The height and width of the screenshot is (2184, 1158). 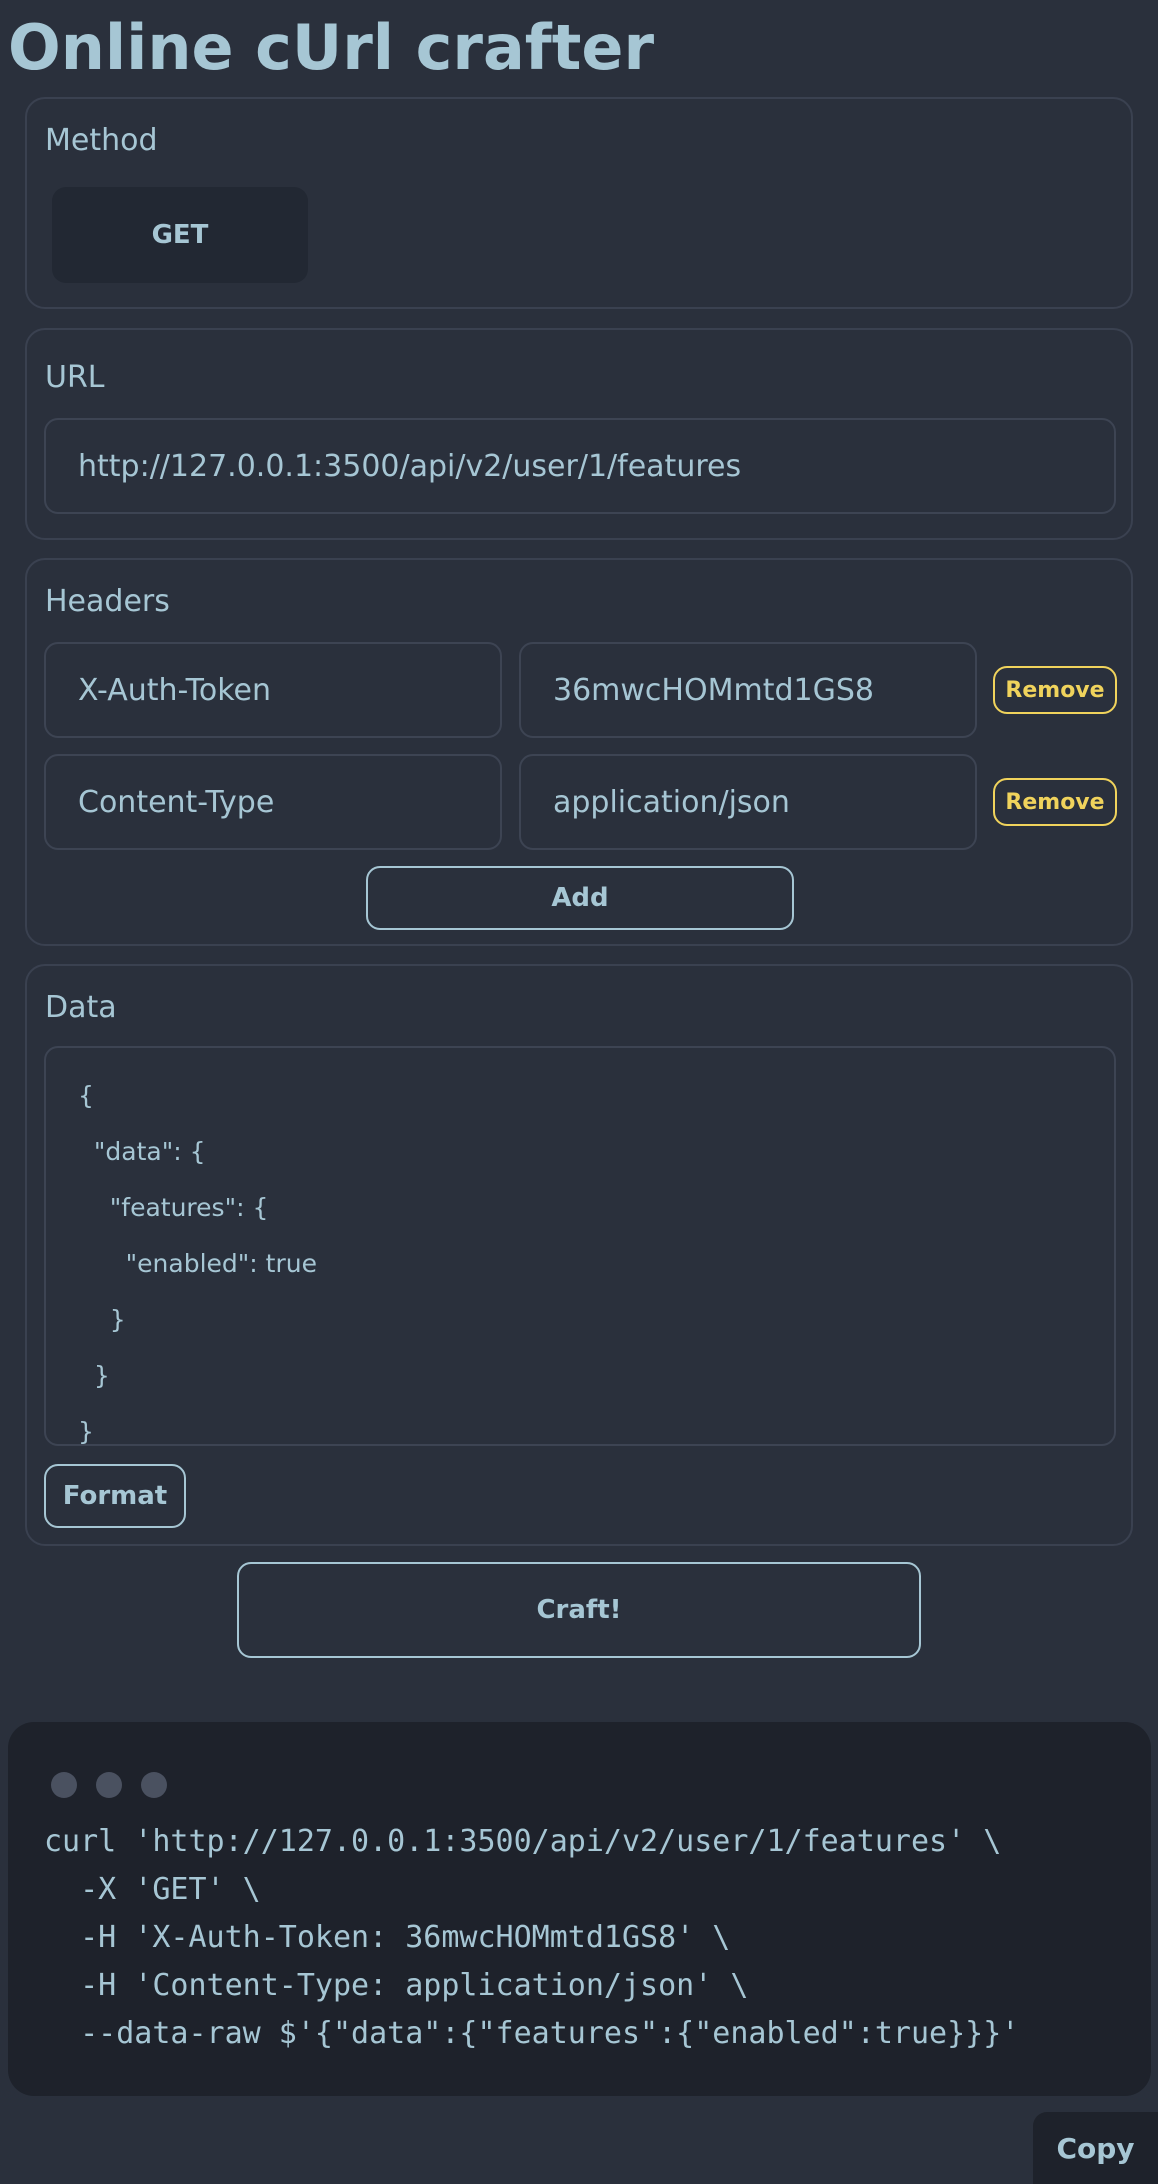 I want to click on page-title: Online cUrl crafter, so click(x=331, y=47).